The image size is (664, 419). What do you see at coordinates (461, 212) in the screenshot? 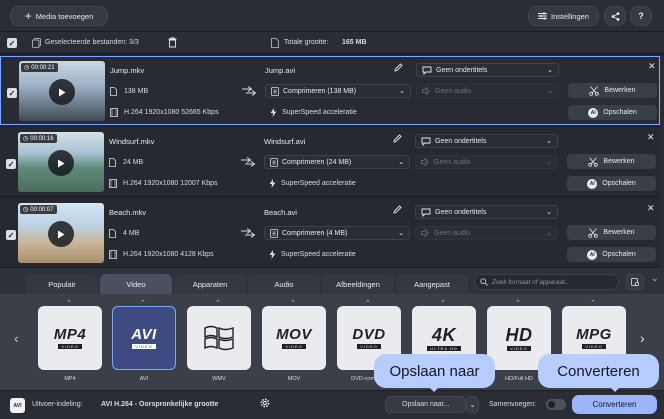
I see `subtitles-label: Geen ondertitels` at bounding box center [461, 212].